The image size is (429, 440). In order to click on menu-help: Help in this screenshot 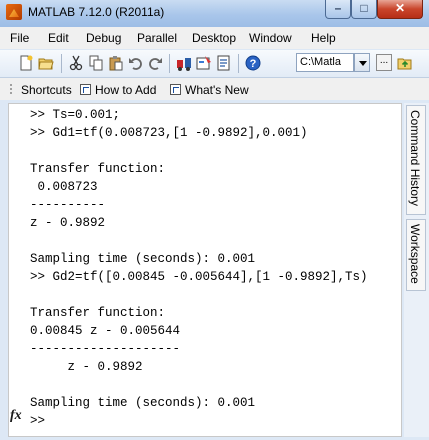, I will do `click(323, 38)`.